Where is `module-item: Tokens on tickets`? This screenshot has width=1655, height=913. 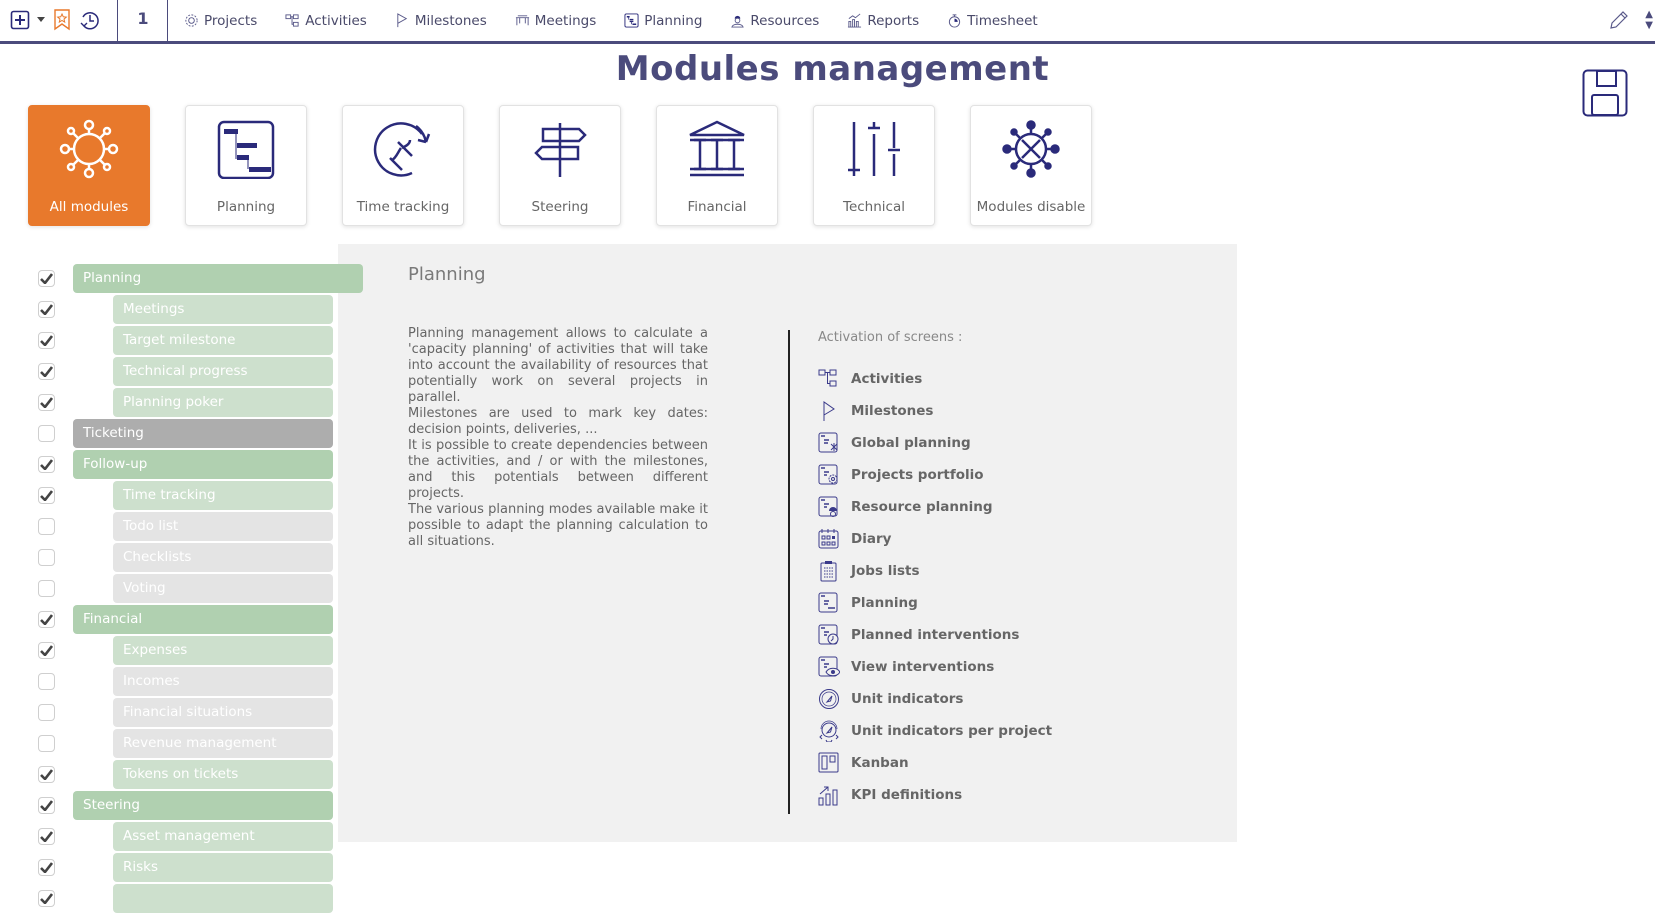
module-item: Tokens on tickets is located at coordinates (223, 774).